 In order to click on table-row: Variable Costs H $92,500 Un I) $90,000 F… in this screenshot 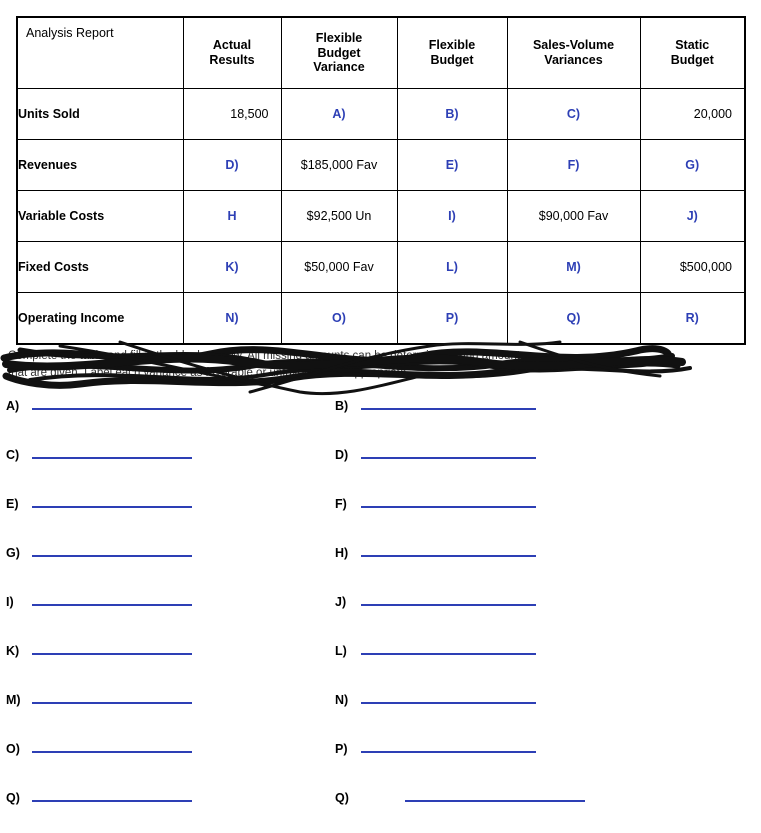, I will do `click(381, 216)`.